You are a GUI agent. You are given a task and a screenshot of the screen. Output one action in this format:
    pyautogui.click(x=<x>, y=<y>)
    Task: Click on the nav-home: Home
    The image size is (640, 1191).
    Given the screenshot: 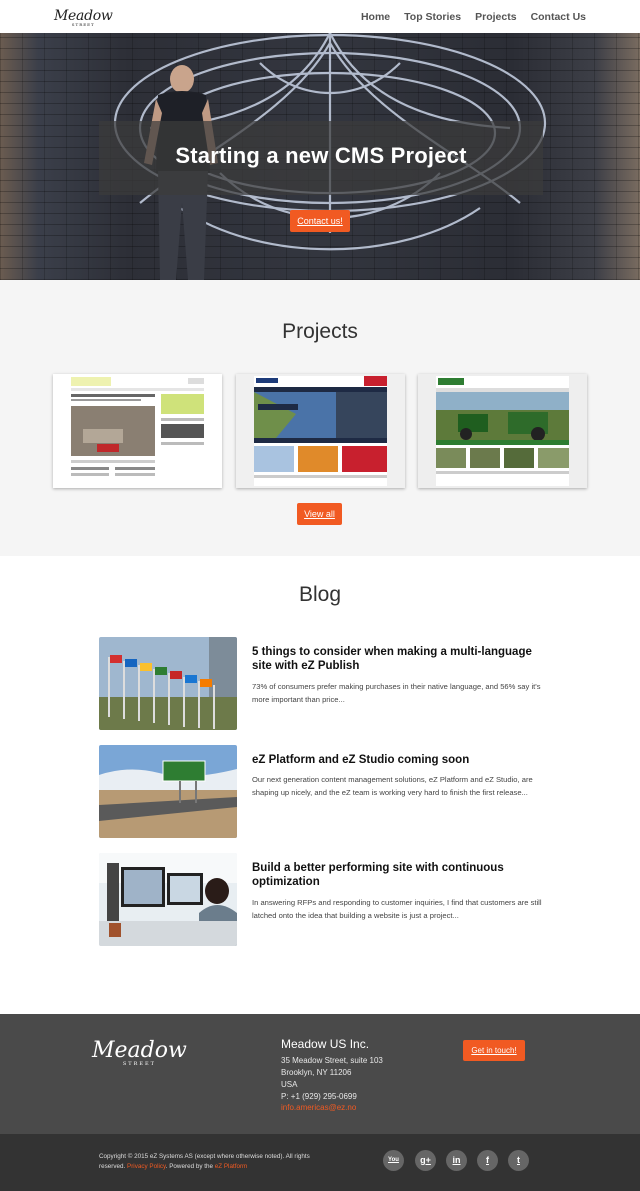 What is the action you would take?
    pyautogui.click(x=375, y=17)
    